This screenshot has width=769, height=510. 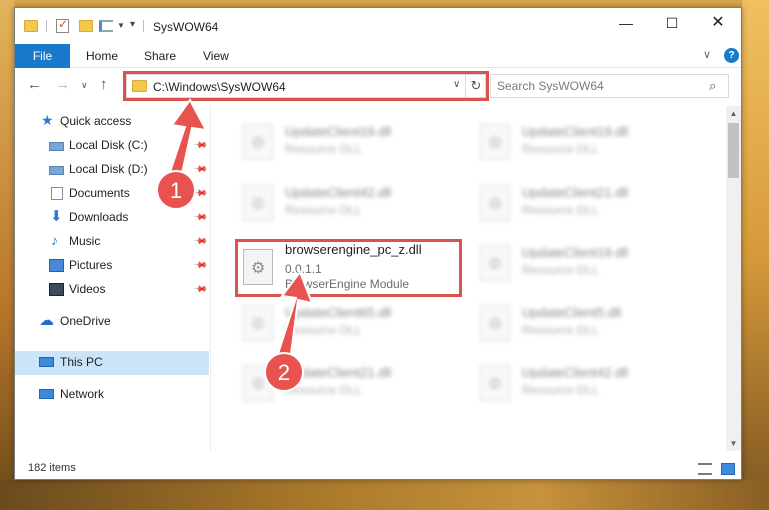 I want to click on properties-icon, so click(x=106, y=26).